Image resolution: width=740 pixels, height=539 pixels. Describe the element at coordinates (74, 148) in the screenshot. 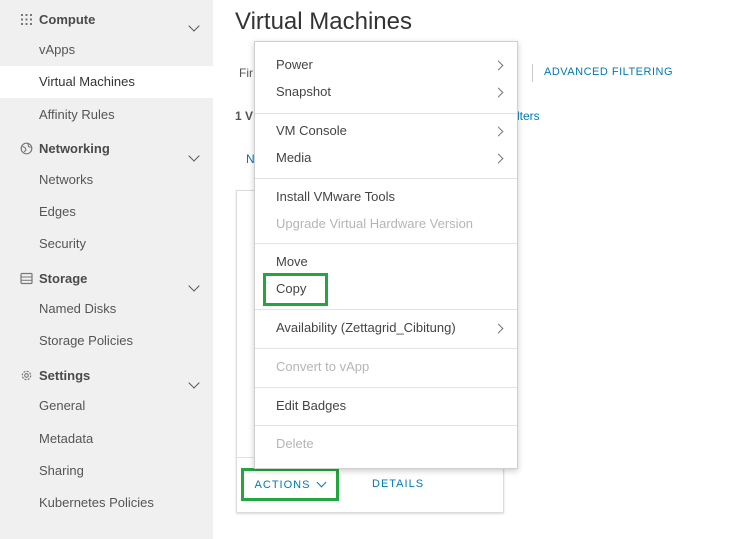

I see `section-title-networking: Networking` at that location.